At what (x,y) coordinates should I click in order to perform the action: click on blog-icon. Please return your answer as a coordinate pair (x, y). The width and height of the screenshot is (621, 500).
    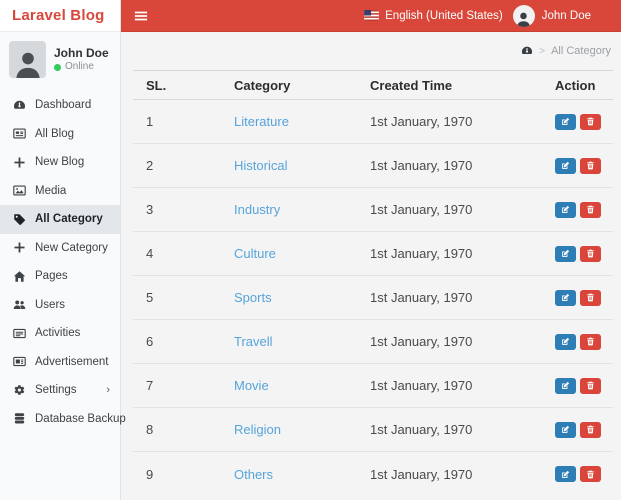
    Looking at the image, I should click on (19, 133).